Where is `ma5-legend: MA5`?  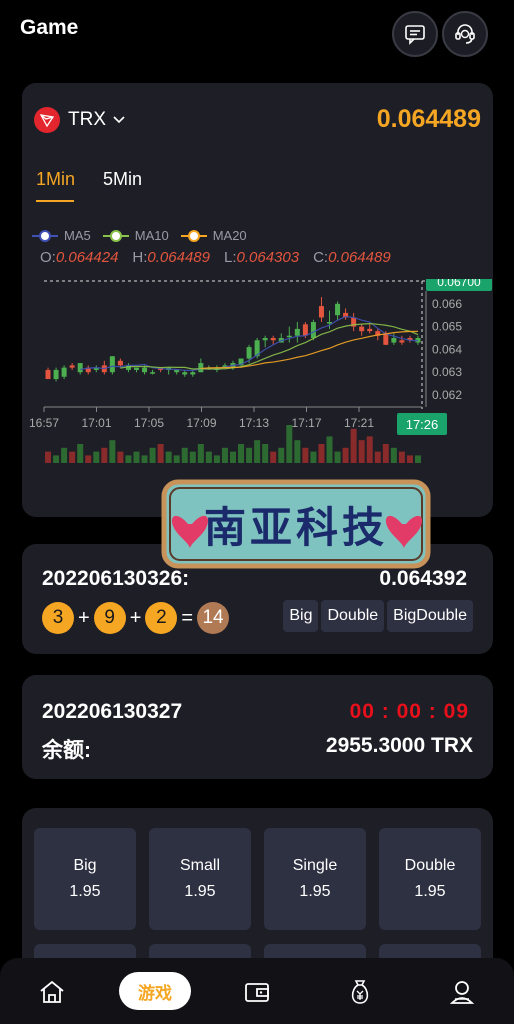
ma5-legend: MA5 is located at coordinates (61, 235).